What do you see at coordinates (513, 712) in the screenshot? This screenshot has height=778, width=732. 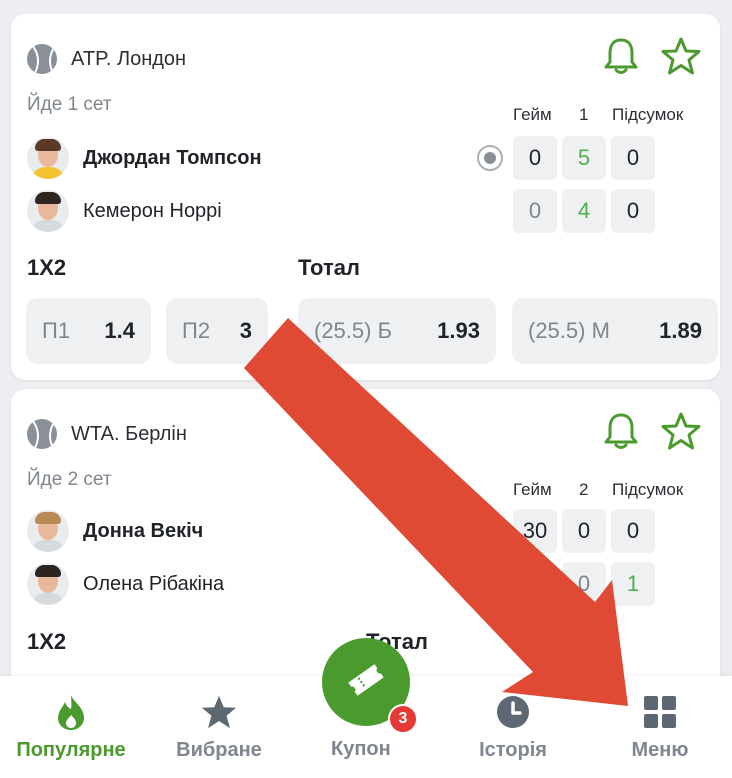 I see `clock-icon` at bounding box center [513, 712].